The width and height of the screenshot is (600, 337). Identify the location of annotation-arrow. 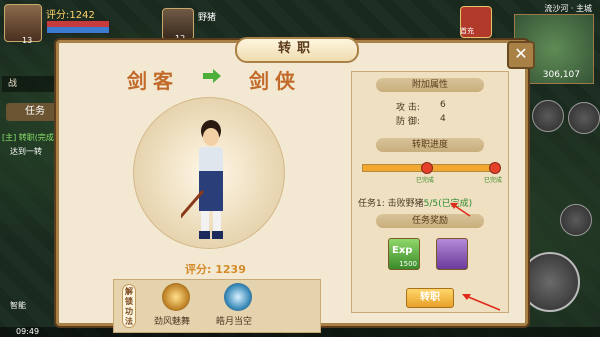
(483, 303).